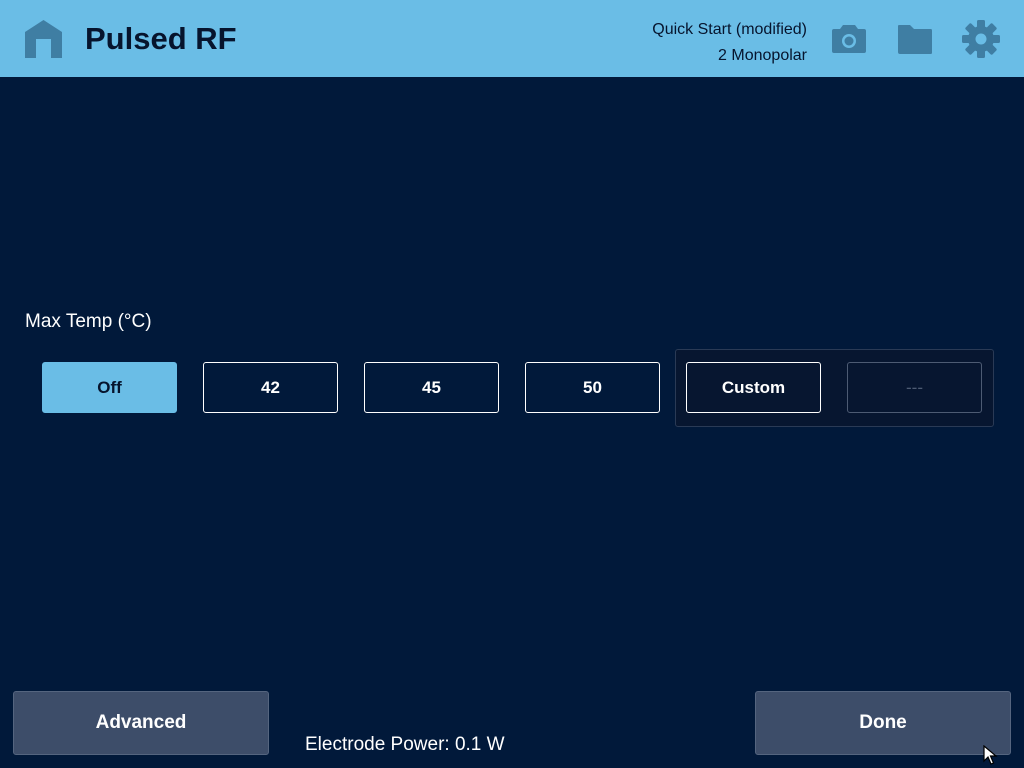 Image resolution: width=1024 pixels, height=768 pixels. What do you see at coordinates (990, 755) in the screenshot?
I see `mouse-cursor-icon` at bounding box center [990, 755].